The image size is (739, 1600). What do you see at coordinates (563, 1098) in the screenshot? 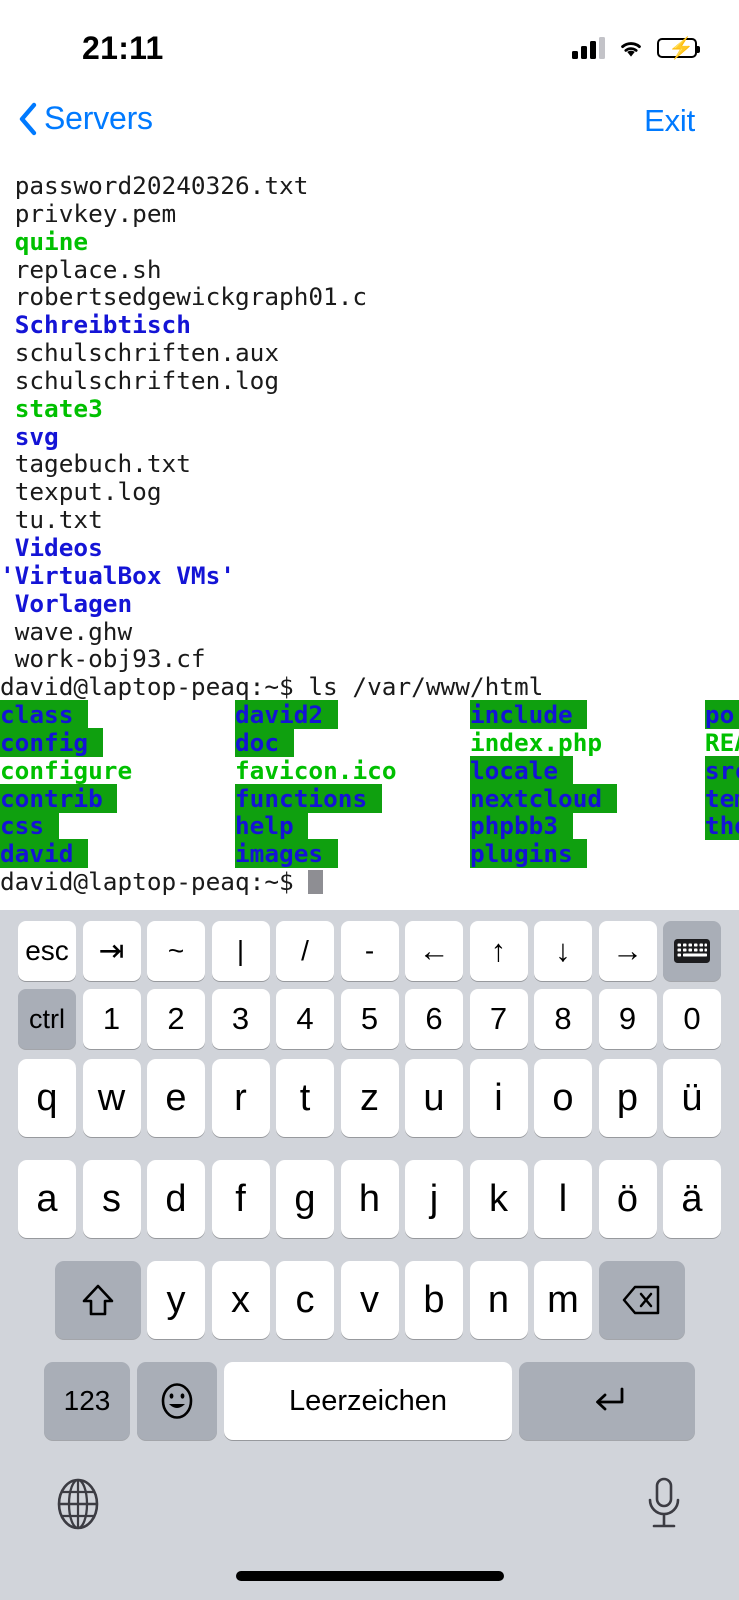
I see `key-o: o` at bounding box center [563, 1098].